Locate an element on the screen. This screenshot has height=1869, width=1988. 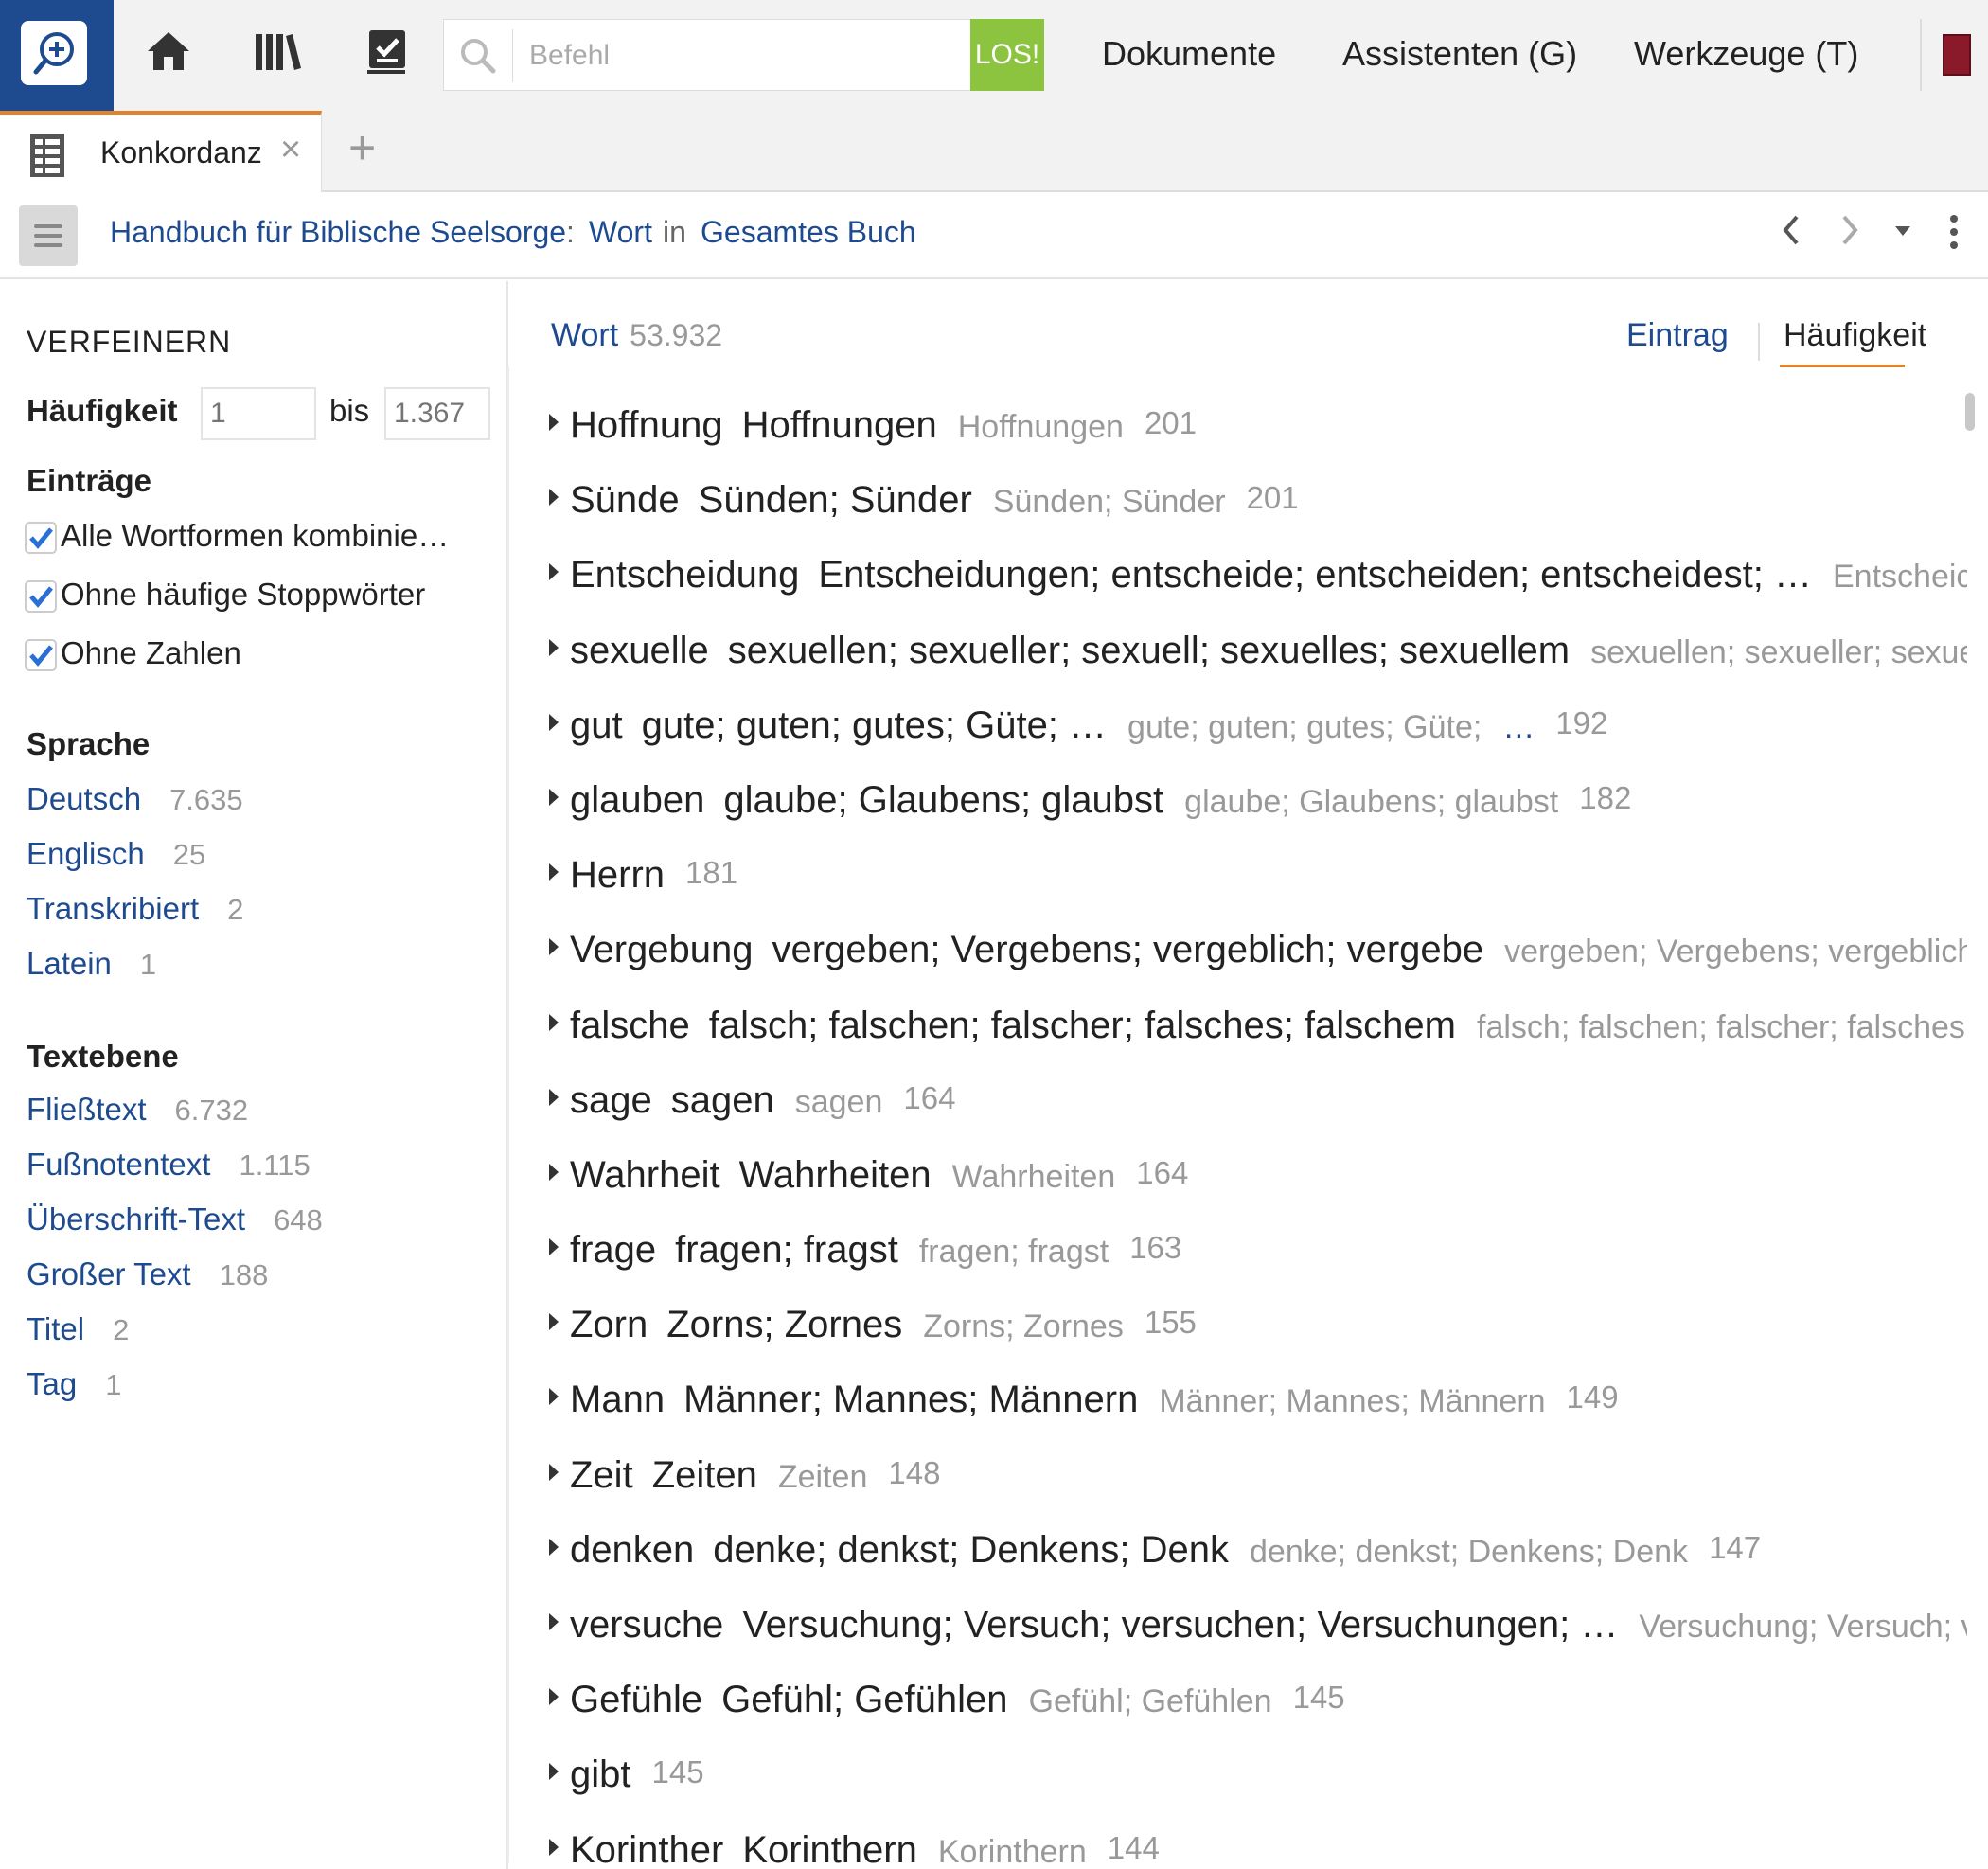
table-row: Zeit Zeiten Zeiten 148 is located at coordinates (1257, 1480).